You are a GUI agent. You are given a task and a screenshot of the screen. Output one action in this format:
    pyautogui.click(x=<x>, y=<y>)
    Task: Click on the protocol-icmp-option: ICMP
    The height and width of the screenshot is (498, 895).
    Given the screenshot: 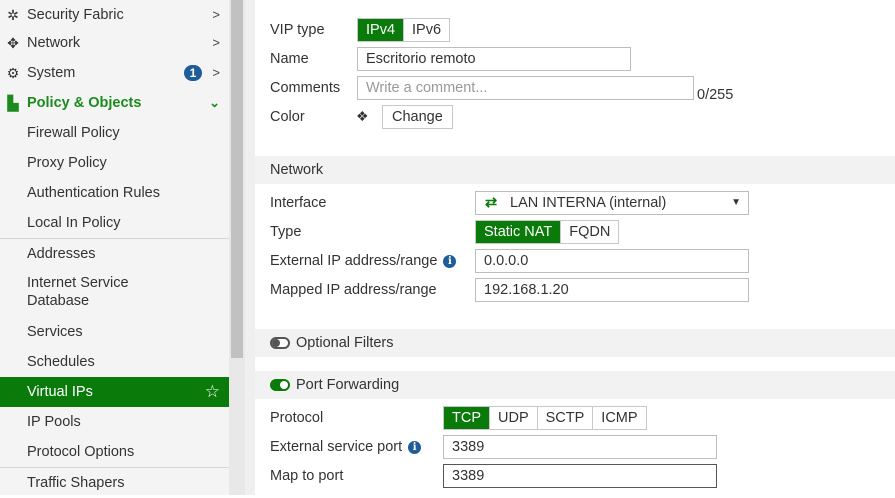 What is the action you would take?
    pyautogui.click(x=618, y=418)
    